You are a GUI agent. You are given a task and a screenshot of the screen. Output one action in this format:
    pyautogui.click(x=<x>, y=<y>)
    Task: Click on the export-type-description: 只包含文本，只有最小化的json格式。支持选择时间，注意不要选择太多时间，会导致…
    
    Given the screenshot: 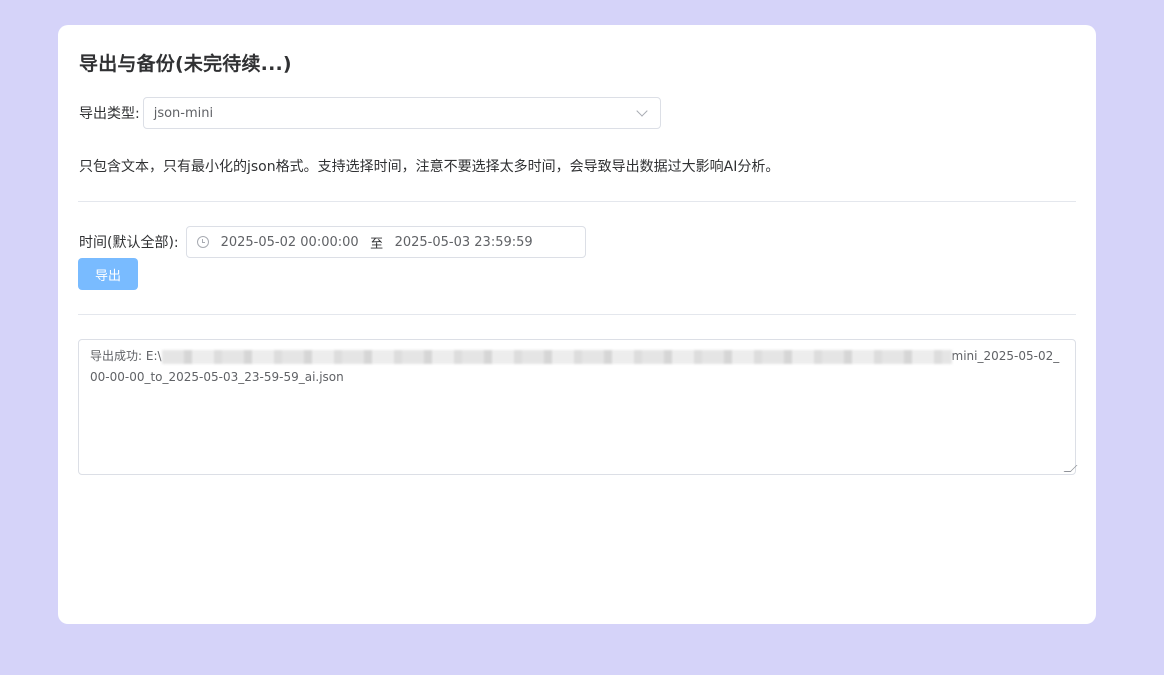 What is the action you would take?
    pyautogui.click(x=429, y=167)
    